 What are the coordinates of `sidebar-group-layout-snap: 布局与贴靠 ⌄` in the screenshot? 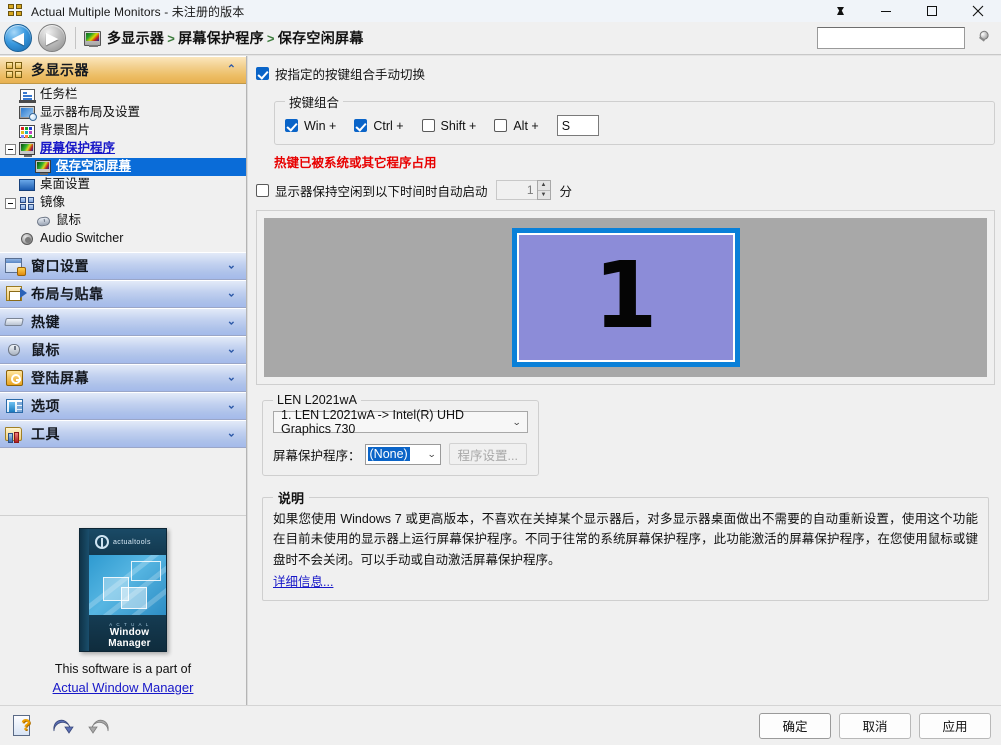 It's located at (123, 294).